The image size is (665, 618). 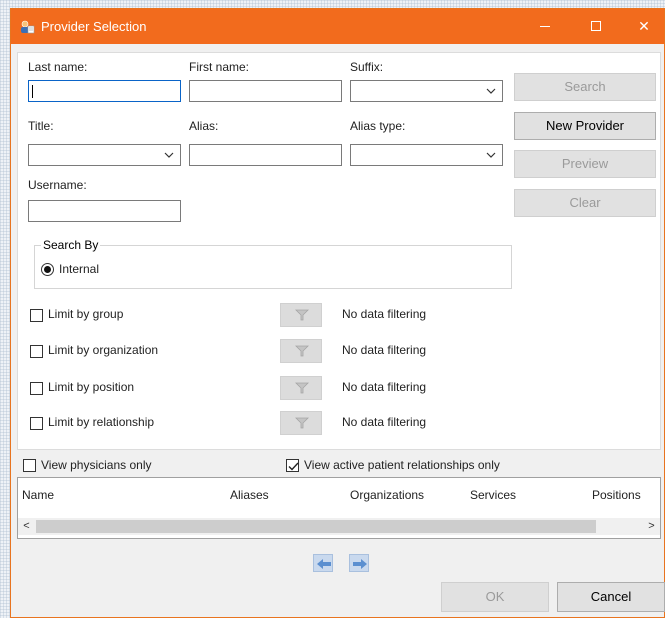 I want to click on limit-position-checkbox, so click(x=36, y=388).